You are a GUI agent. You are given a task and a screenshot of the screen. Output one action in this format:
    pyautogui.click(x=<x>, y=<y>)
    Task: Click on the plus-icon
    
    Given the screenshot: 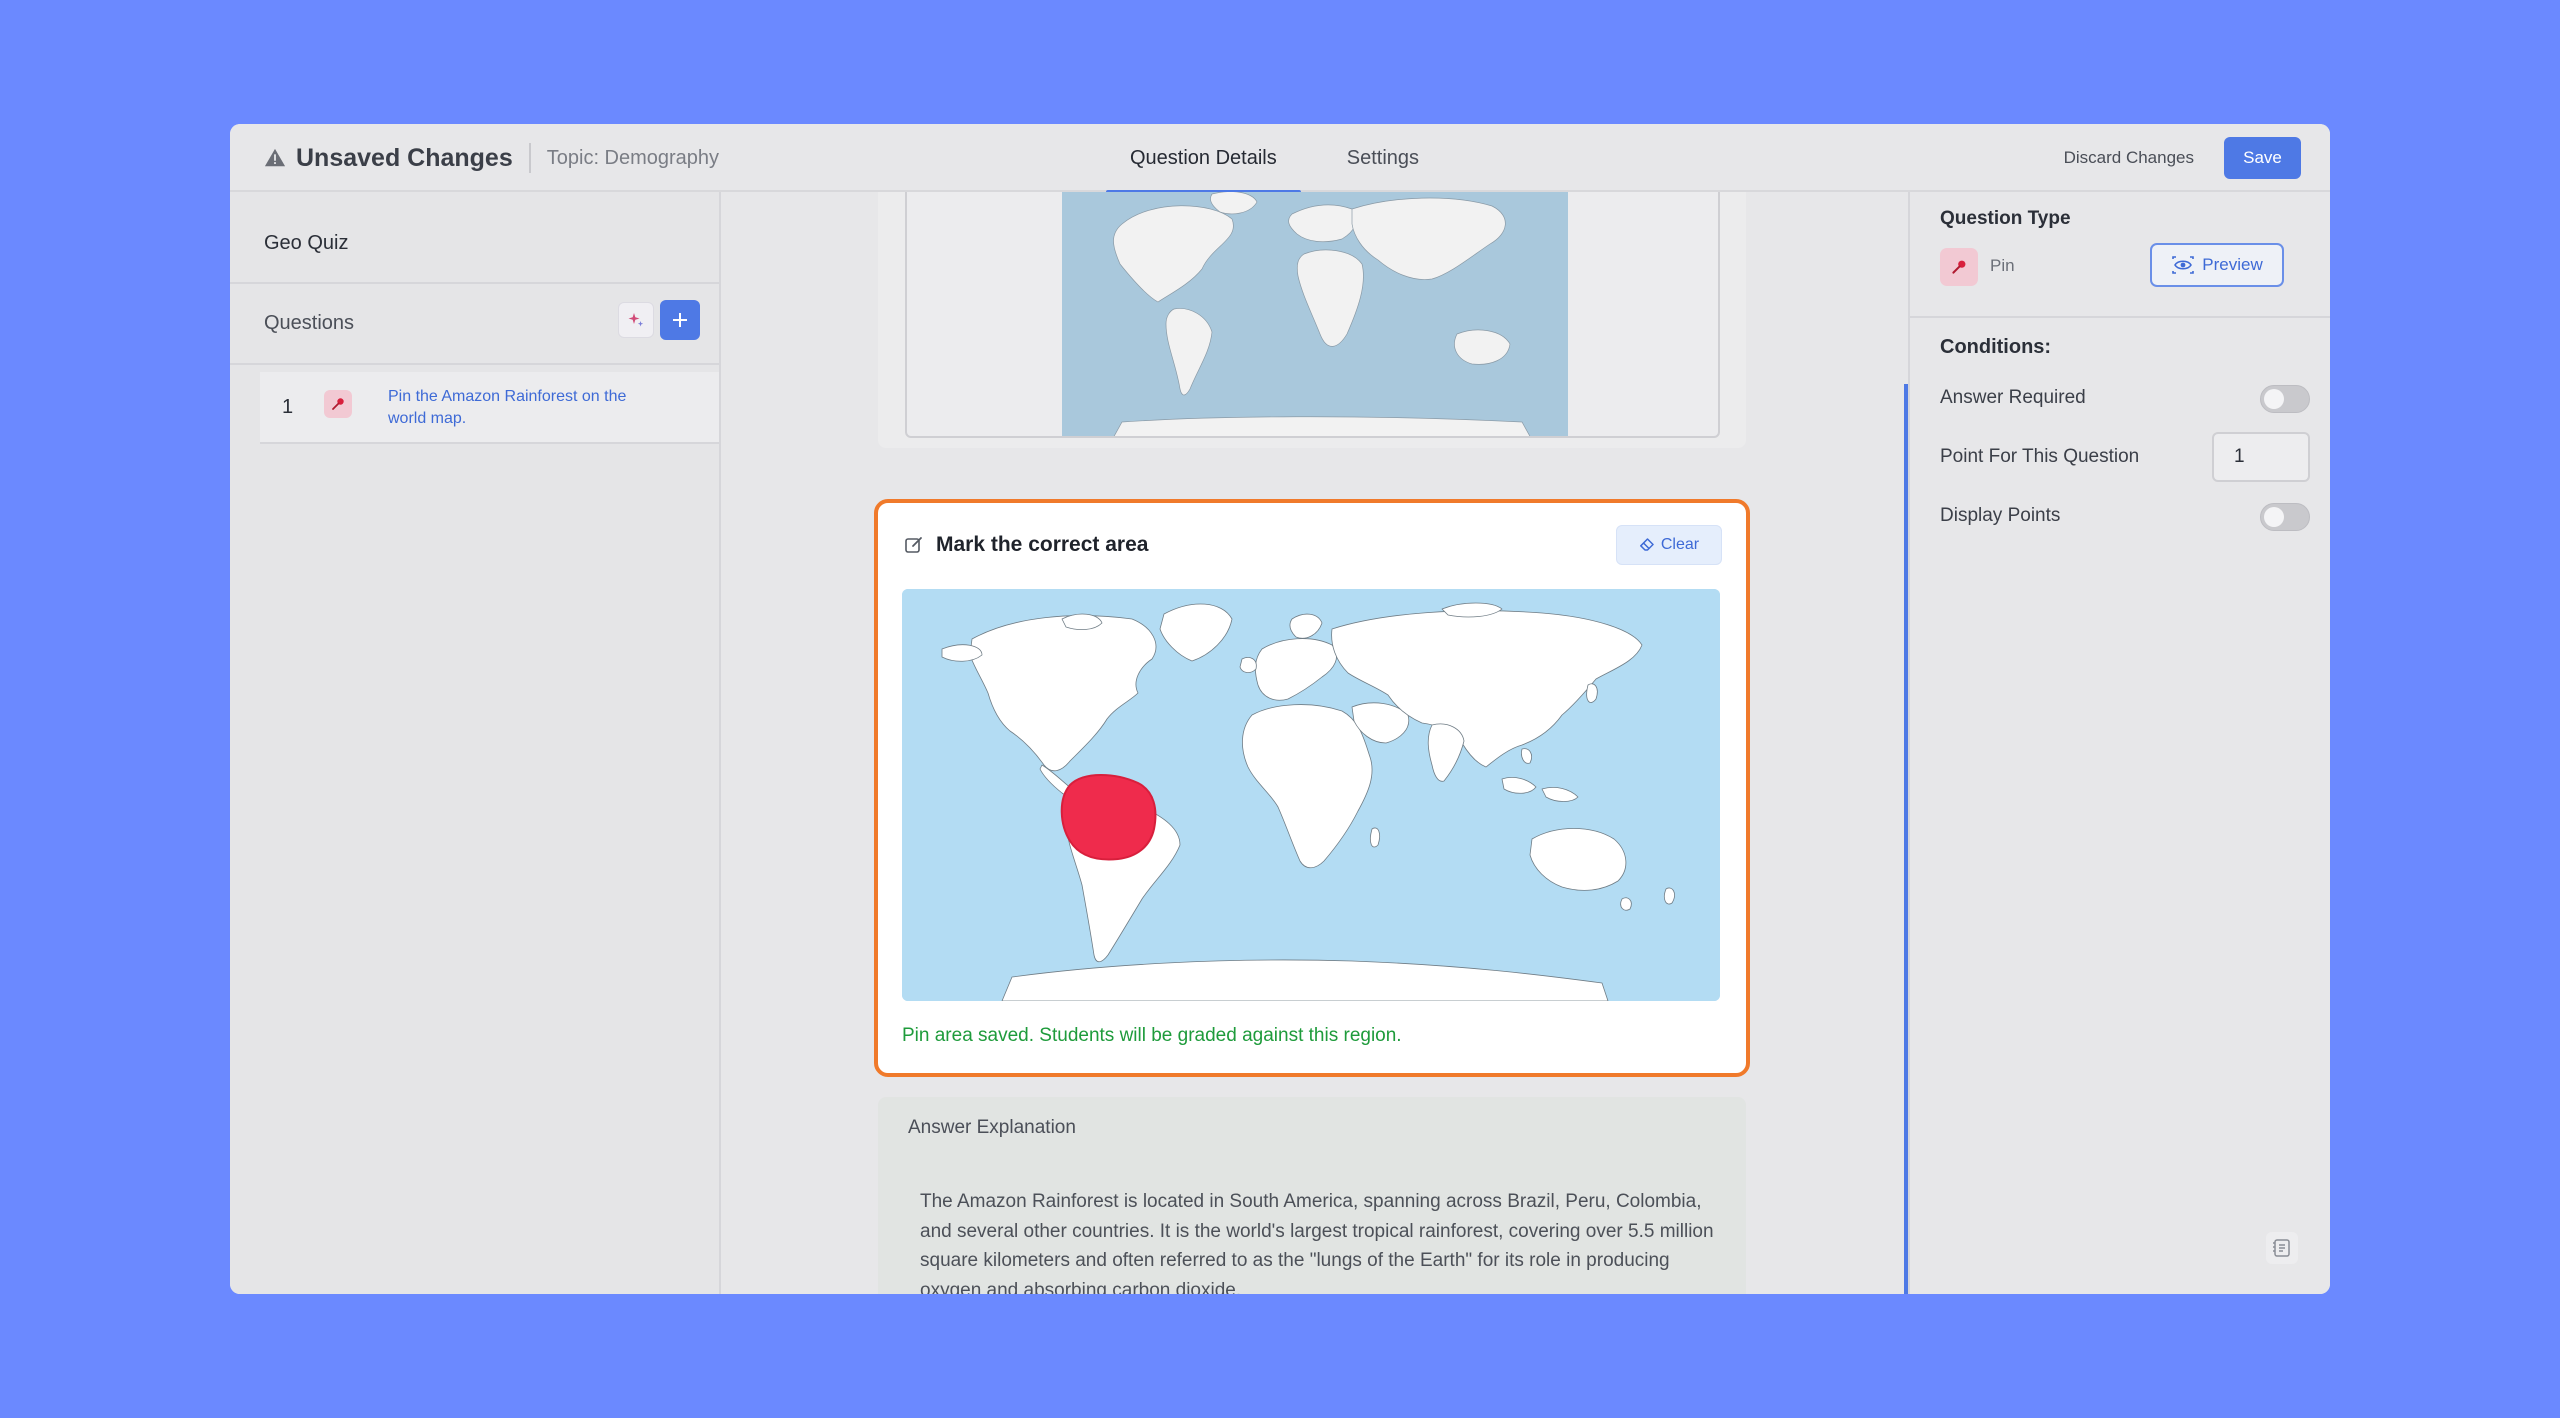 What is the action you would take?
    pyautogui.click(x=680, y=320)
    